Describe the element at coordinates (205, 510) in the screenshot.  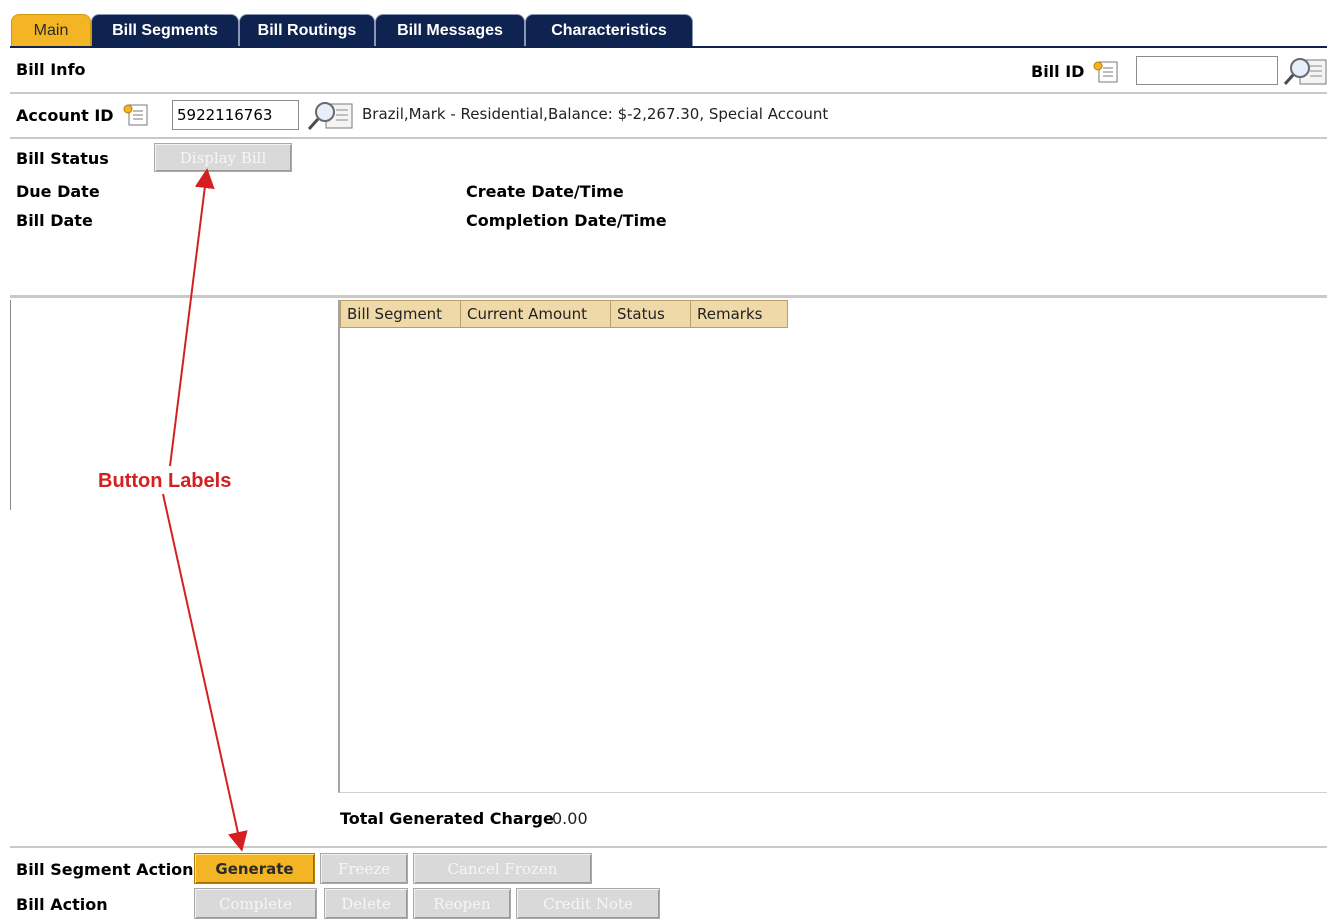
I see `annotation-arrows` at that location.